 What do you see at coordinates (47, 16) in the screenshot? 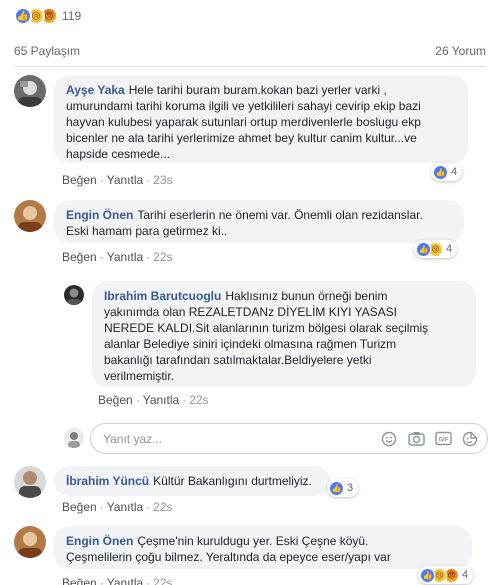
I see `post-reactions-summary: 👍 😢 😠 119` at bounding box center [47, 16].